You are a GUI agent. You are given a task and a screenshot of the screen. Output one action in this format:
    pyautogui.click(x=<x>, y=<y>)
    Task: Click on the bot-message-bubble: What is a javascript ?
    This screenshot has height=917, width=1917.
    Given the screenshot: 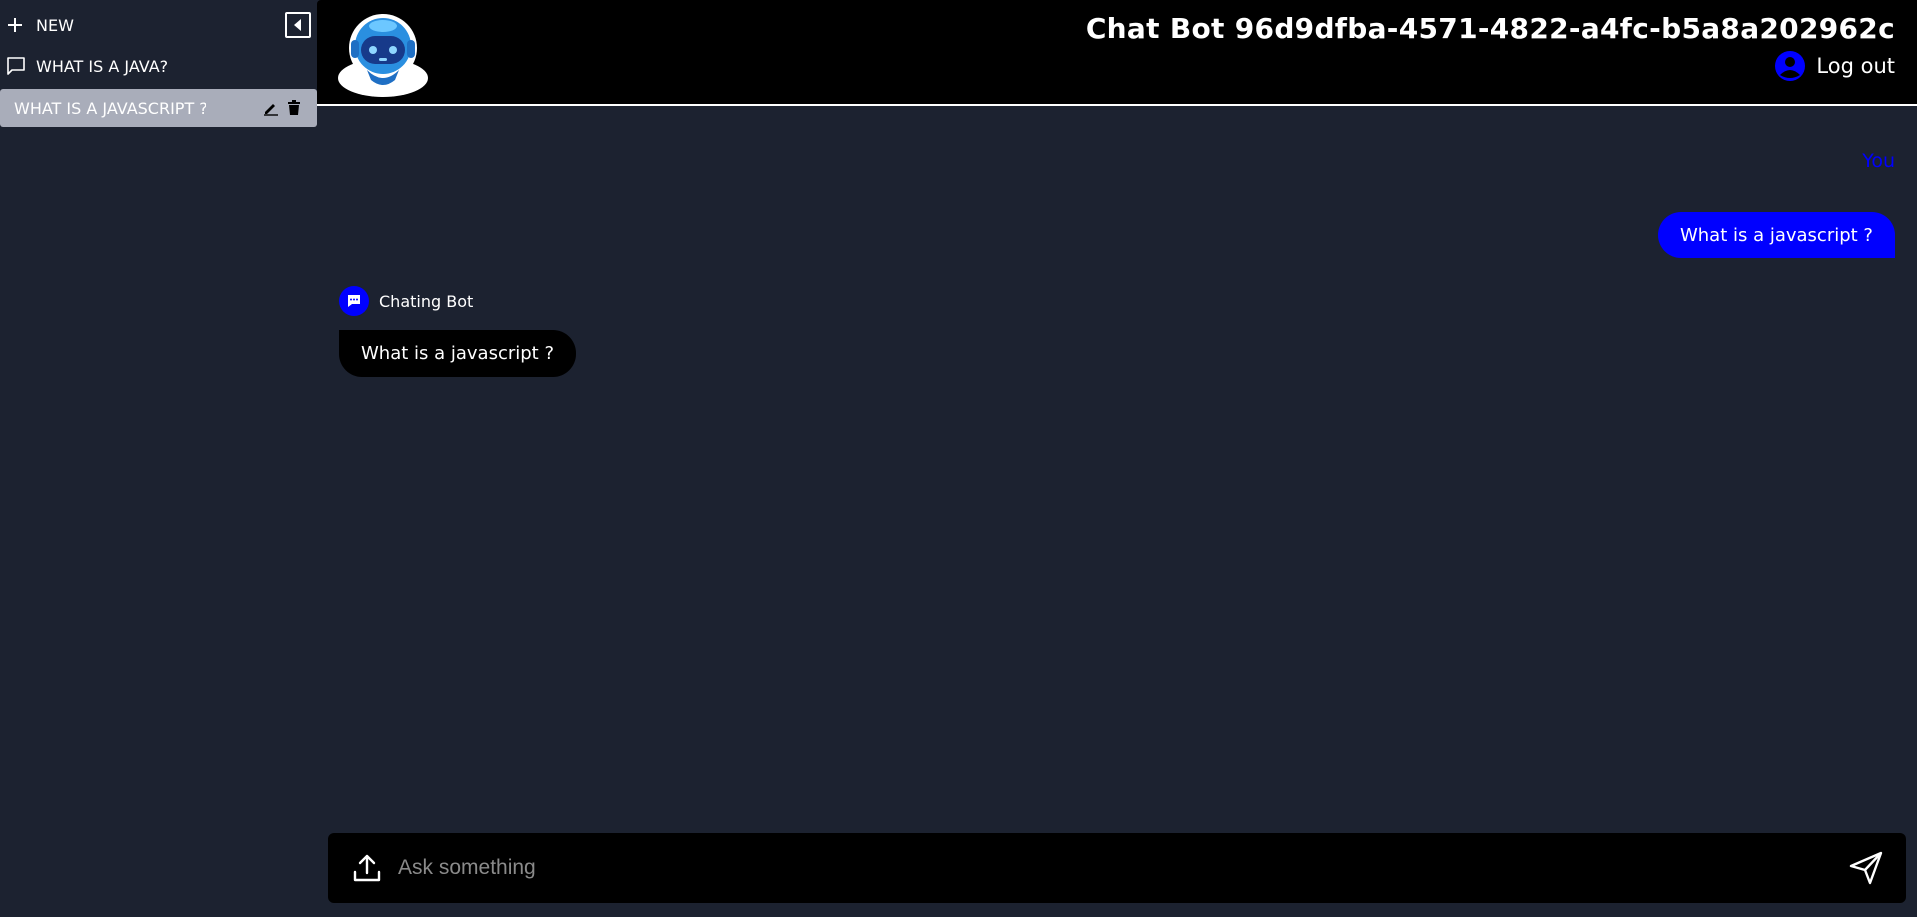 What is the action you would take?
    pyautogui.click(x=458, y=353)
    